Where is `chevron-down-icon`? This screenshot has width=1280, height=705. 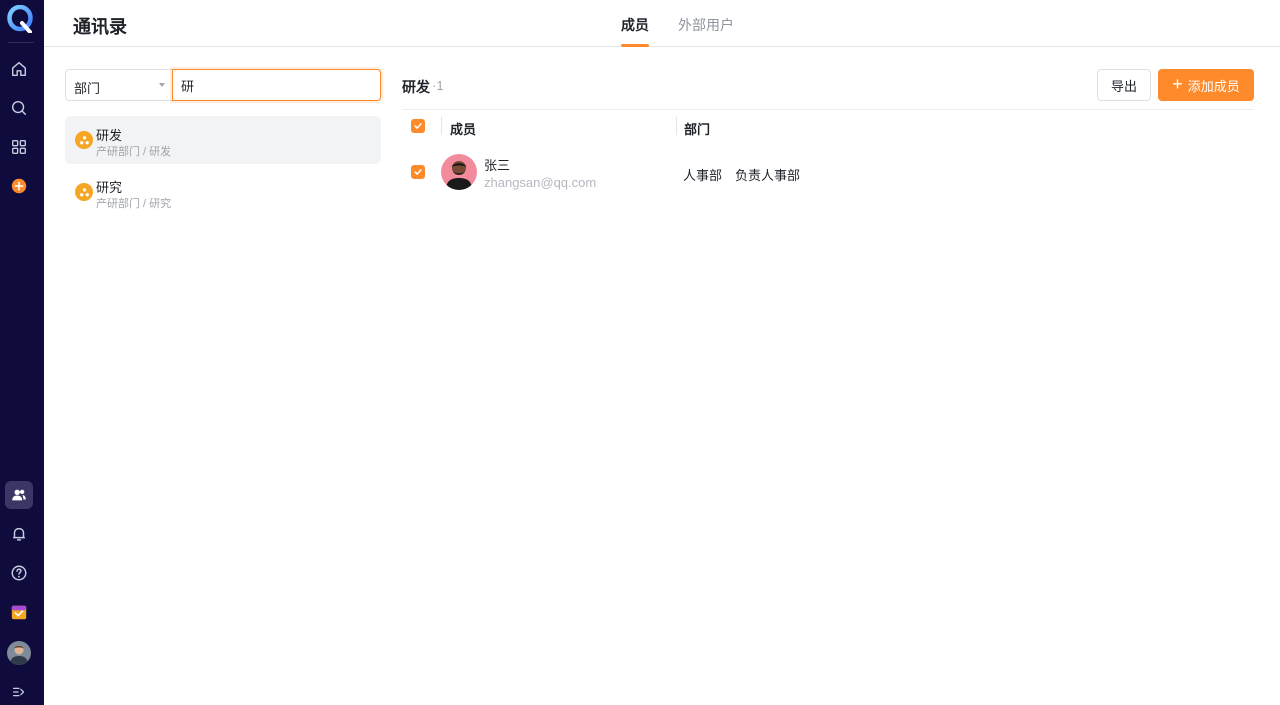
chevron-down-icon is located at coordinates (162, 85).